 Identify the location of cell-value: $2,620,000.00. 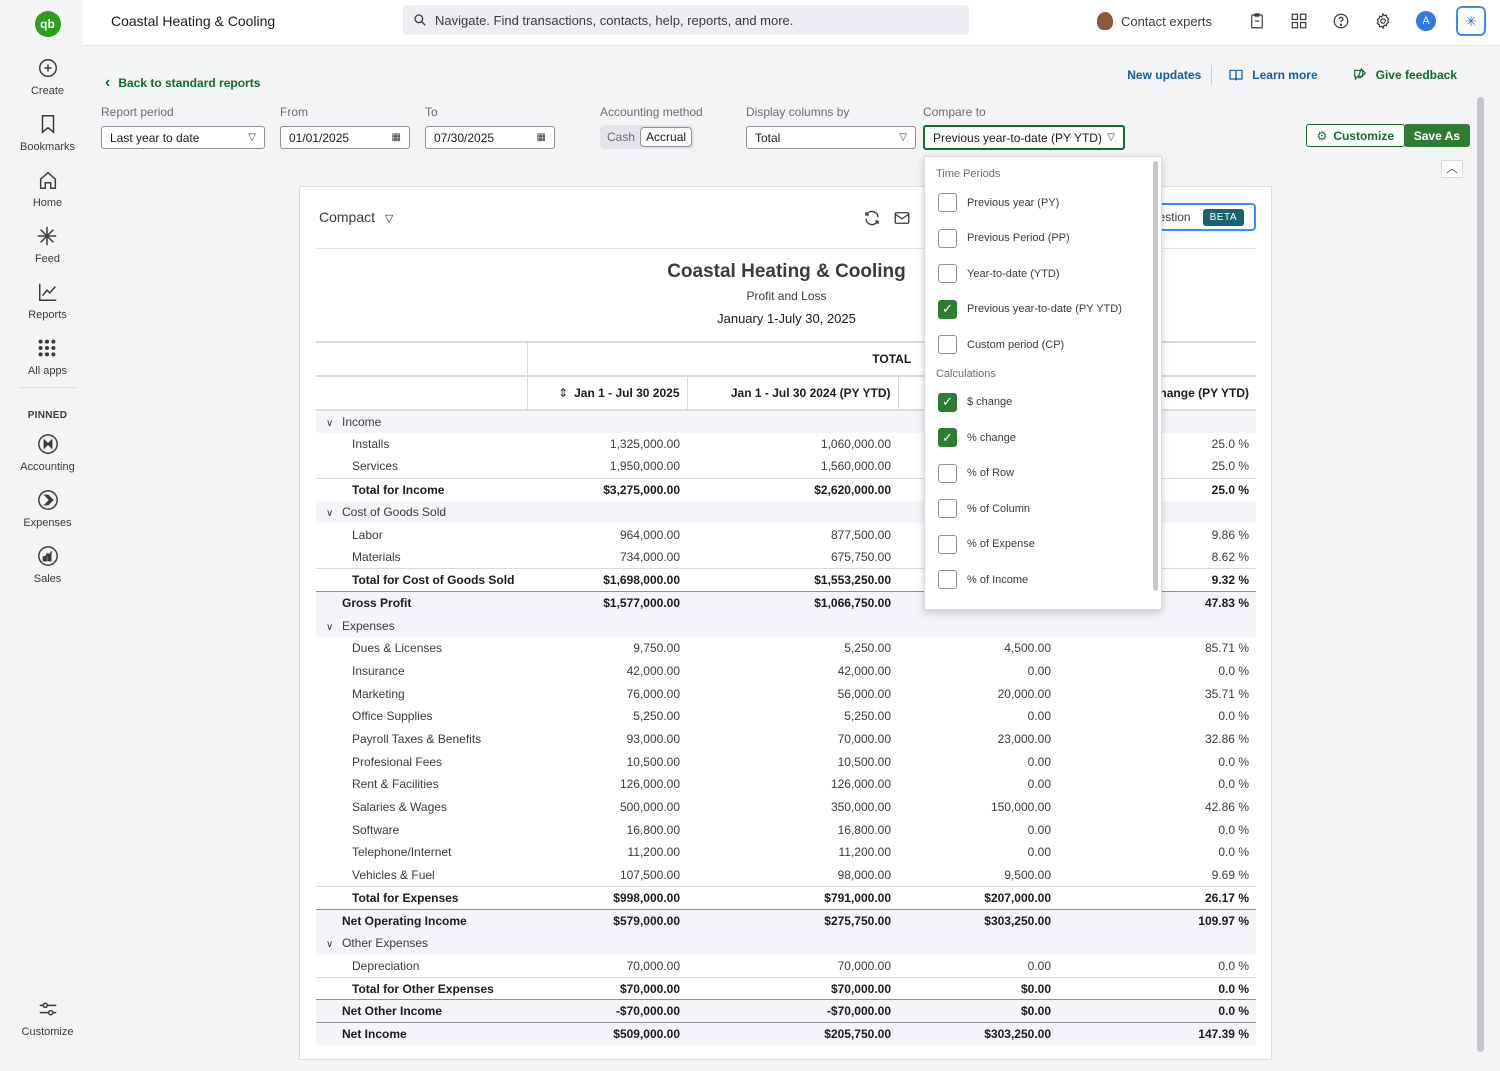
(792, 489).